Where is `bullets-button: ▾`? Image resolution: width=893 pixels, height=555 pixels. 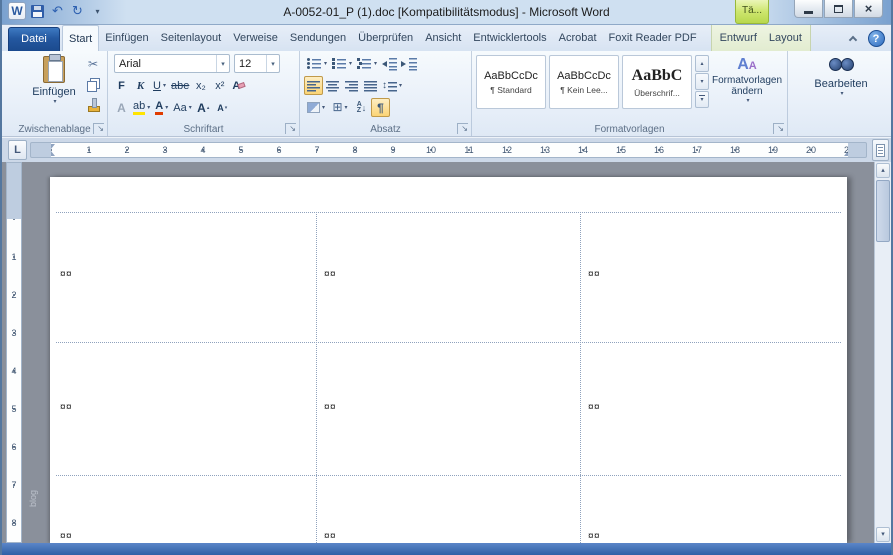 bullets-button: ▾ is located at coordinates (316, 63).